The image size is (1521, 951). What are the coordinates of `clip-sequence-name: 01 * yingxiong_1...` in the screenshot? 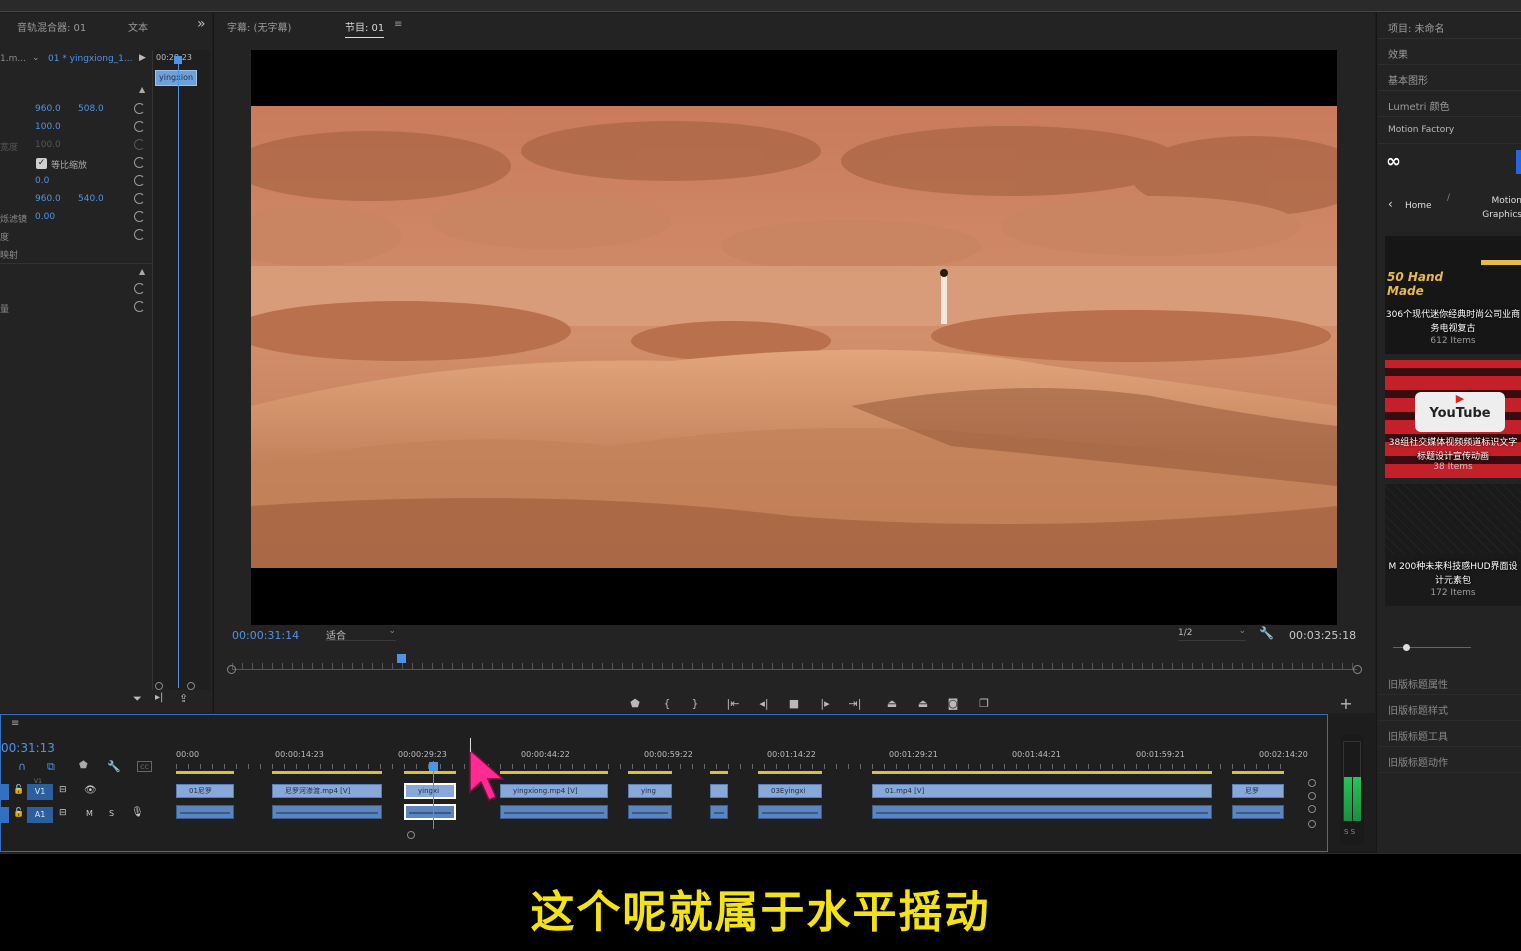 It's located at (90, 59).